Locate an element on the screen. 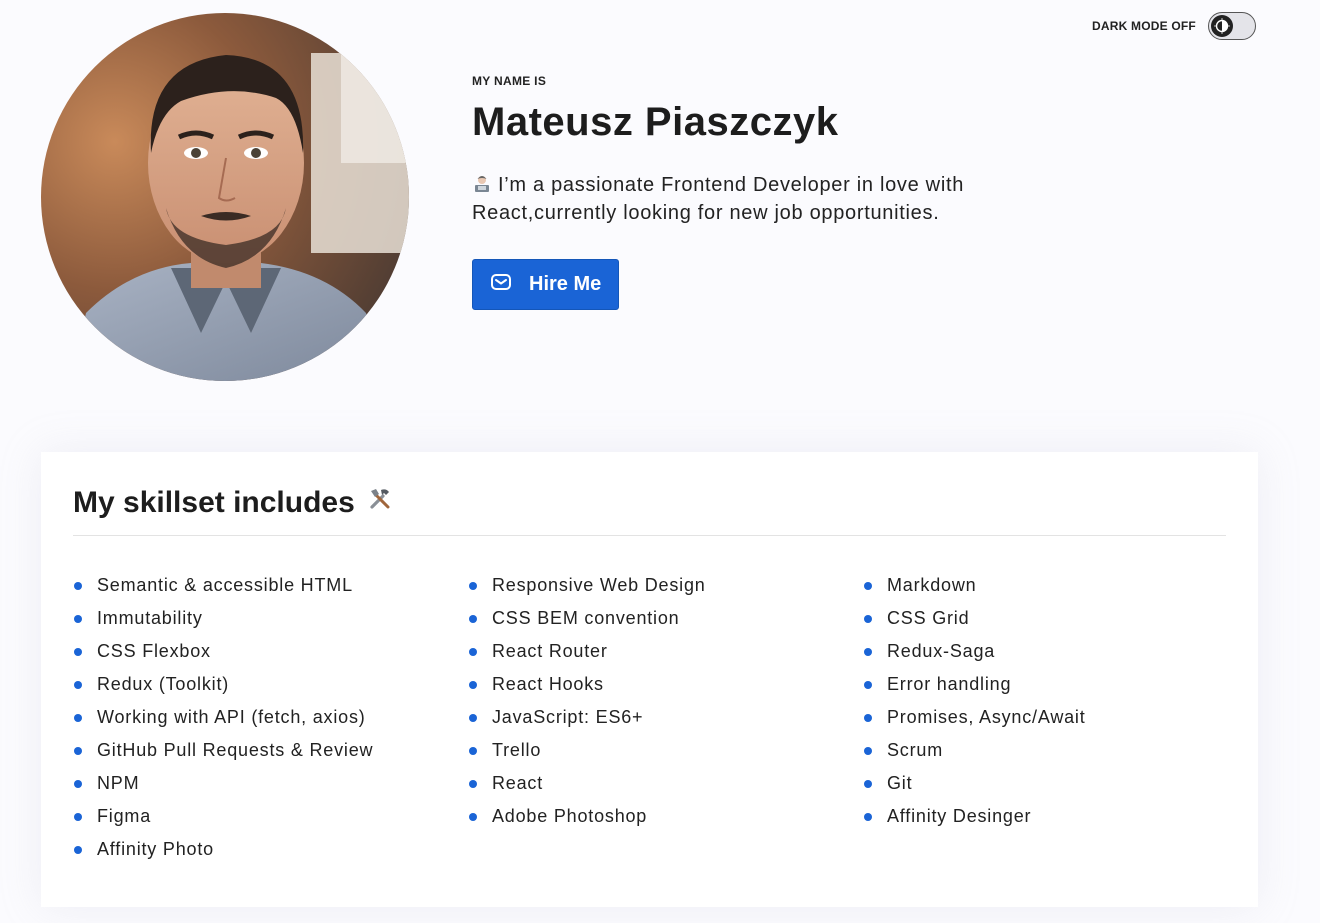 The image size is (1320, 923). skill-item: Redux (Toolkit) is located at coordinates (270, 684).